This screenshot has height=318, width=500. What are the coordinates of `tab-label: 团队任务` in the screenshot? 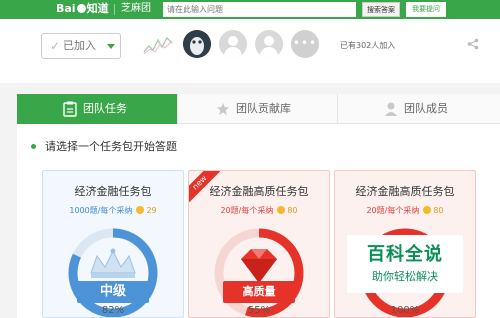 It's located at (105, 108).